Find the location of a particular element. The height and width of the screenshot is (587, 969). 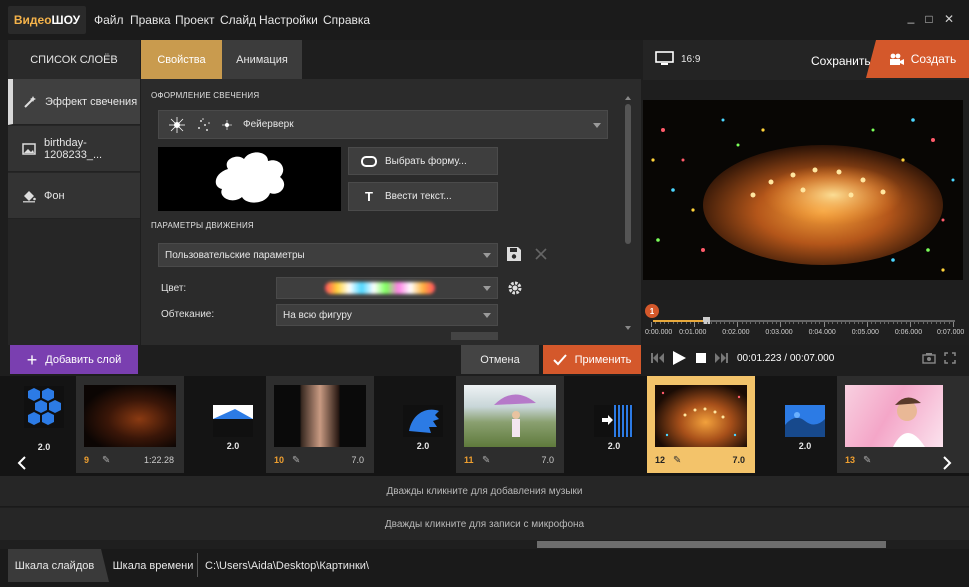

mic-track: Дважды кликните для записи с микрофона is located at coordinates (484, 524).